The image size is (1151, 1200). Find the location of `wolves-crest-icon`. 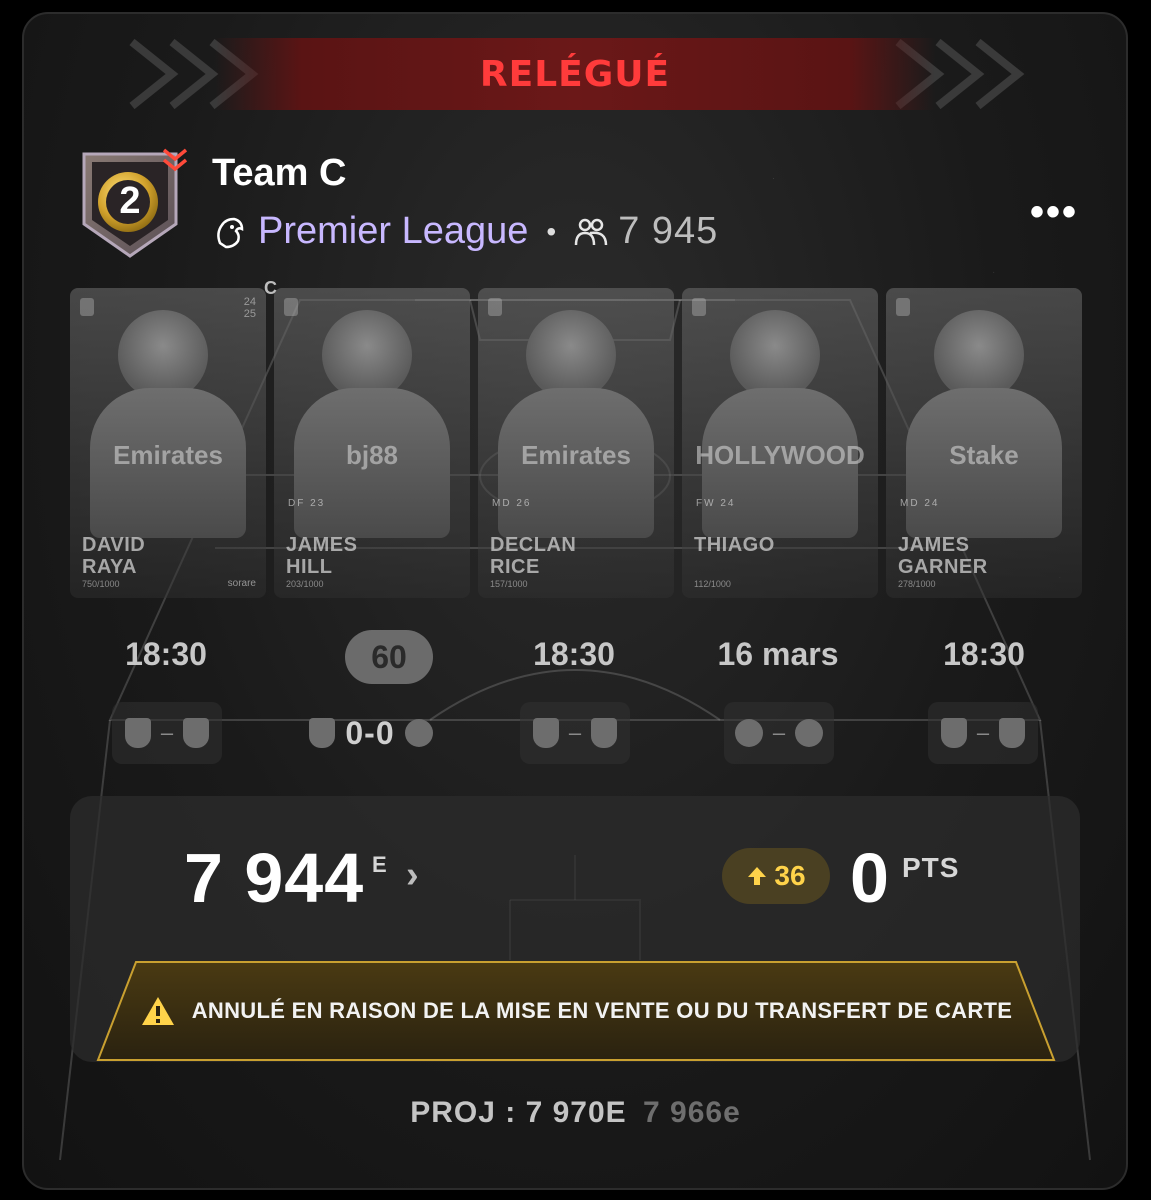

wolves-crest-icon is located at coordinates (809, 733).